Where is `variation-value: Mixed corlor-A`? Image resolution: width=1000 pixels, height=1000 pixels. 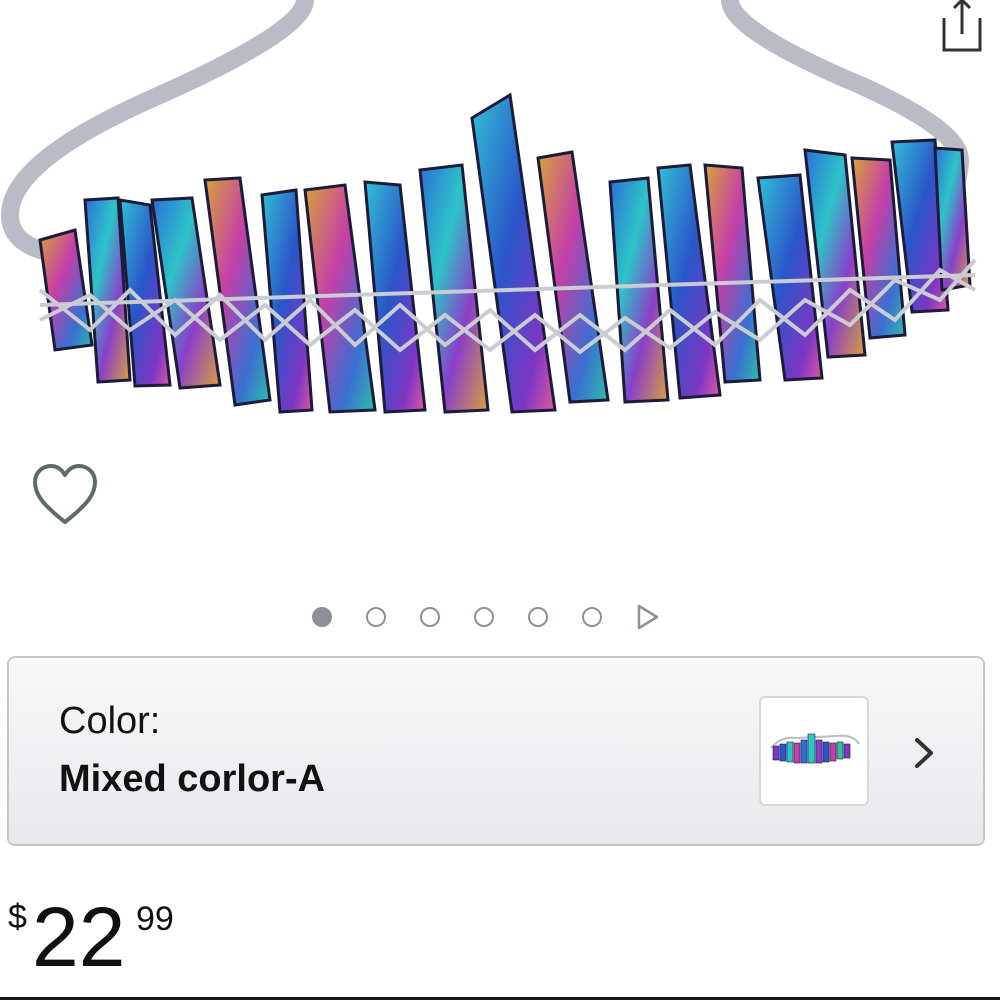 variation-value: Mixed corlor-A is located at coordinates (192, 779).